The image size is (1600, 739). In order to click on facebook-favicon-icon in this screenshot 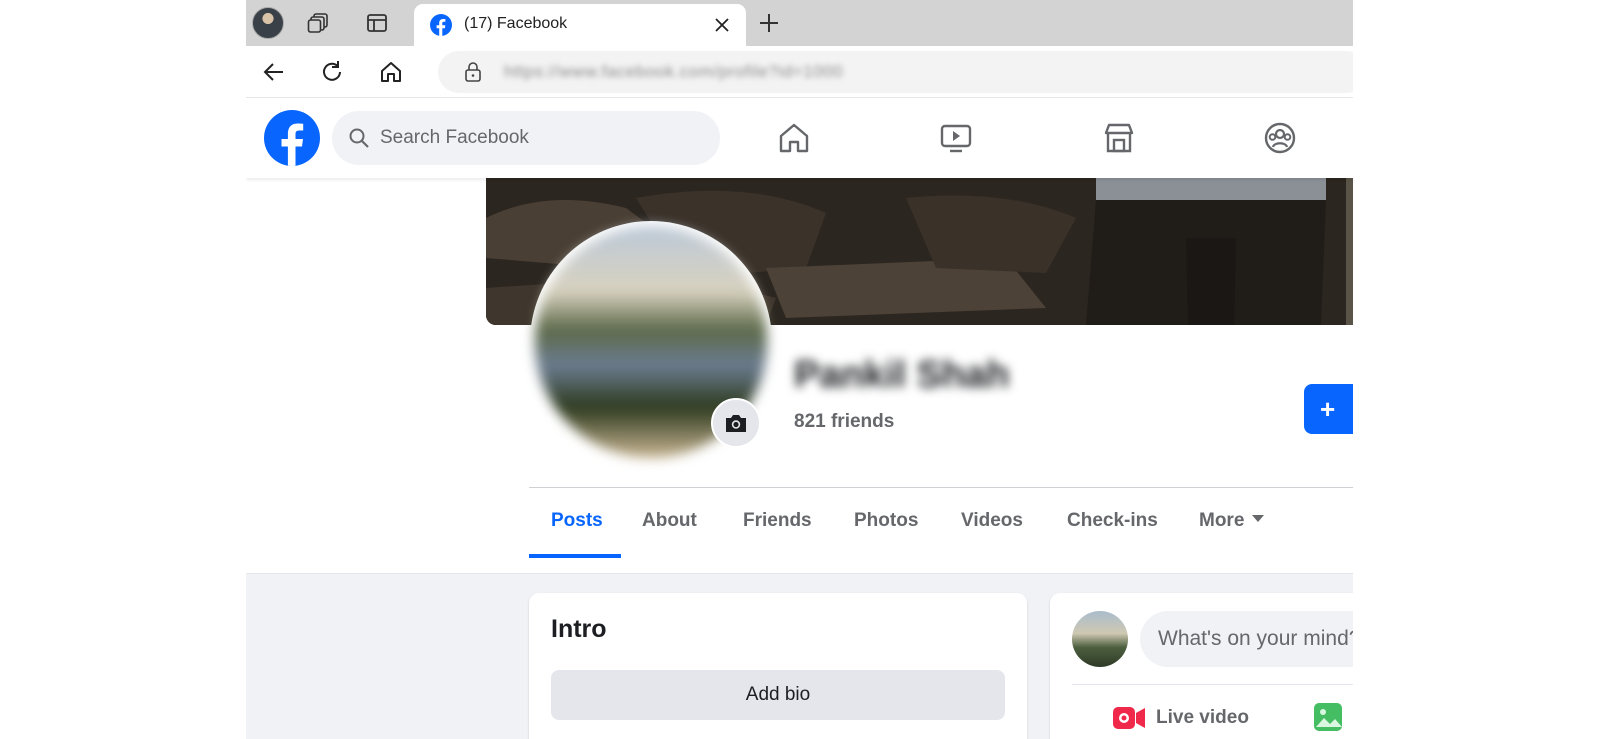, I will do `click(441, 25)`.